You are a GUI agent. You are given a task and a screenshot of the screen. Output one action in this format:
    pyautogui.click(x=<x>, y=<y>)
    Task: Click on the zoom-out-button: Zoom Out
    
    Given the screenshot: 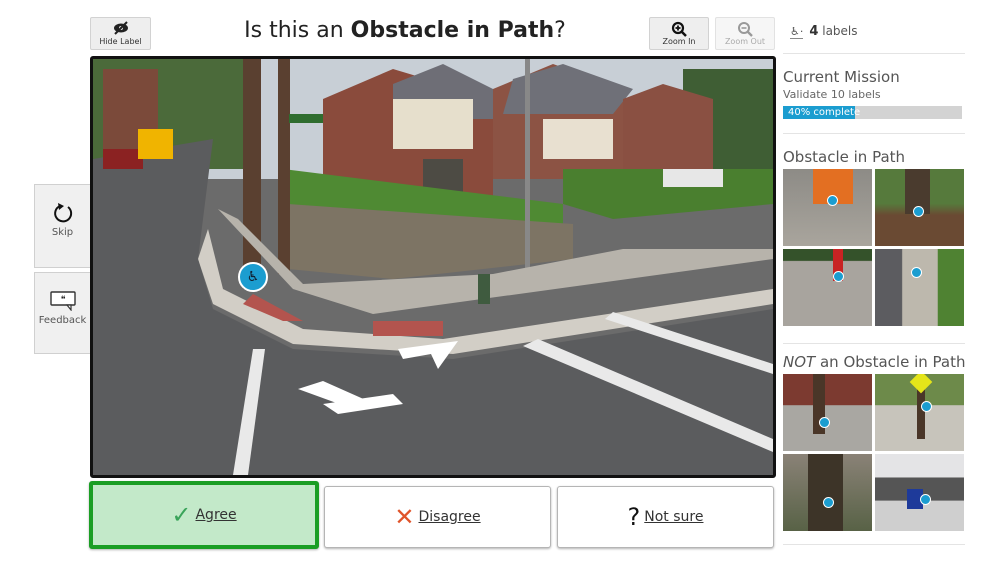 What is the action you would take?
    pyautogui.click(x=745, y=33)
    